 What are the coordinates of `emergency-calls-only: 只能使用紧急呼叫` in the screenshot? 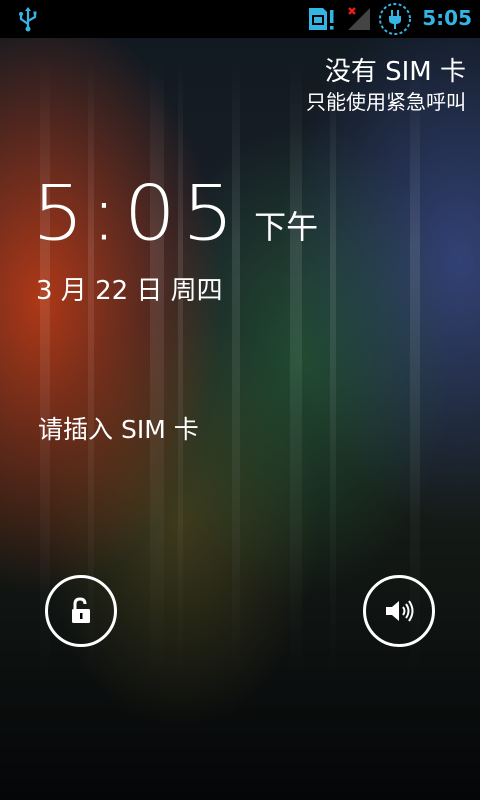 It's located at (386, 102).